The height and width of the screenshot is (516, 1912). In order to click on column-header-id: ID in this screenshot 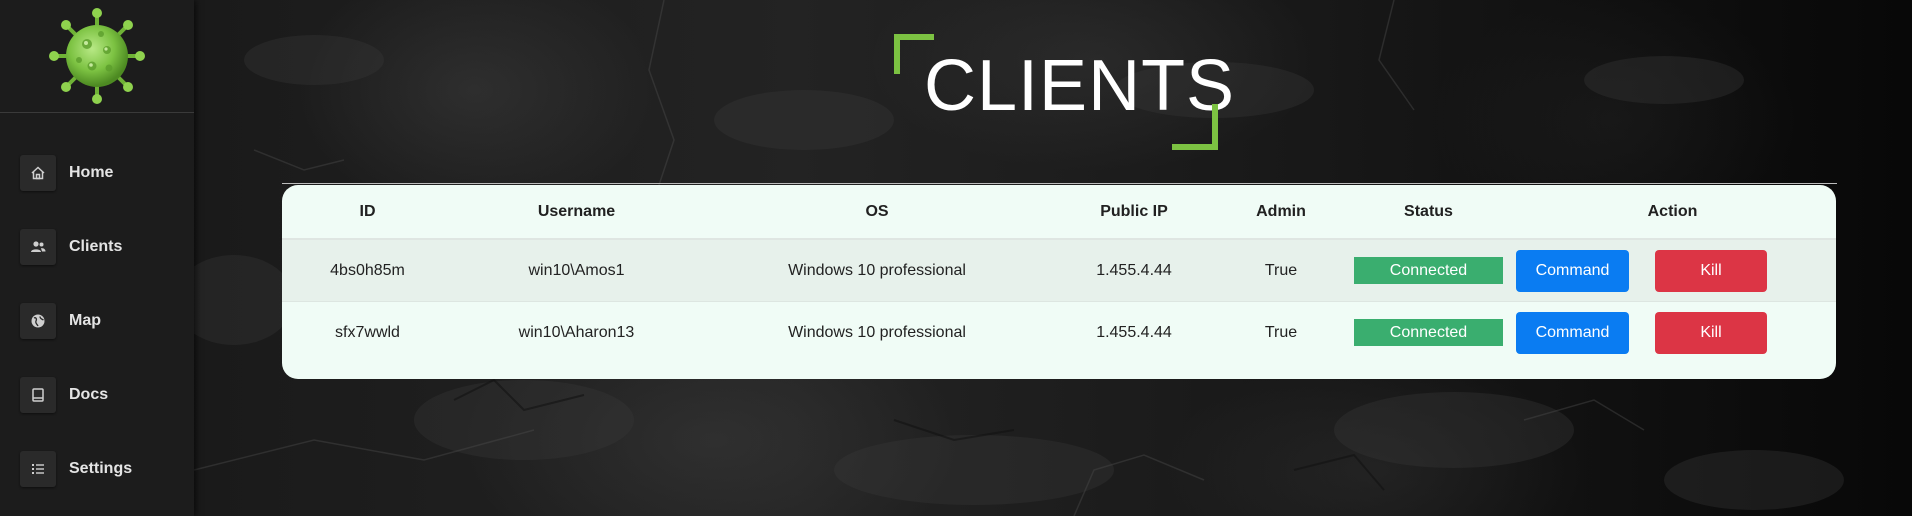, I will do `click(367, 212)`.